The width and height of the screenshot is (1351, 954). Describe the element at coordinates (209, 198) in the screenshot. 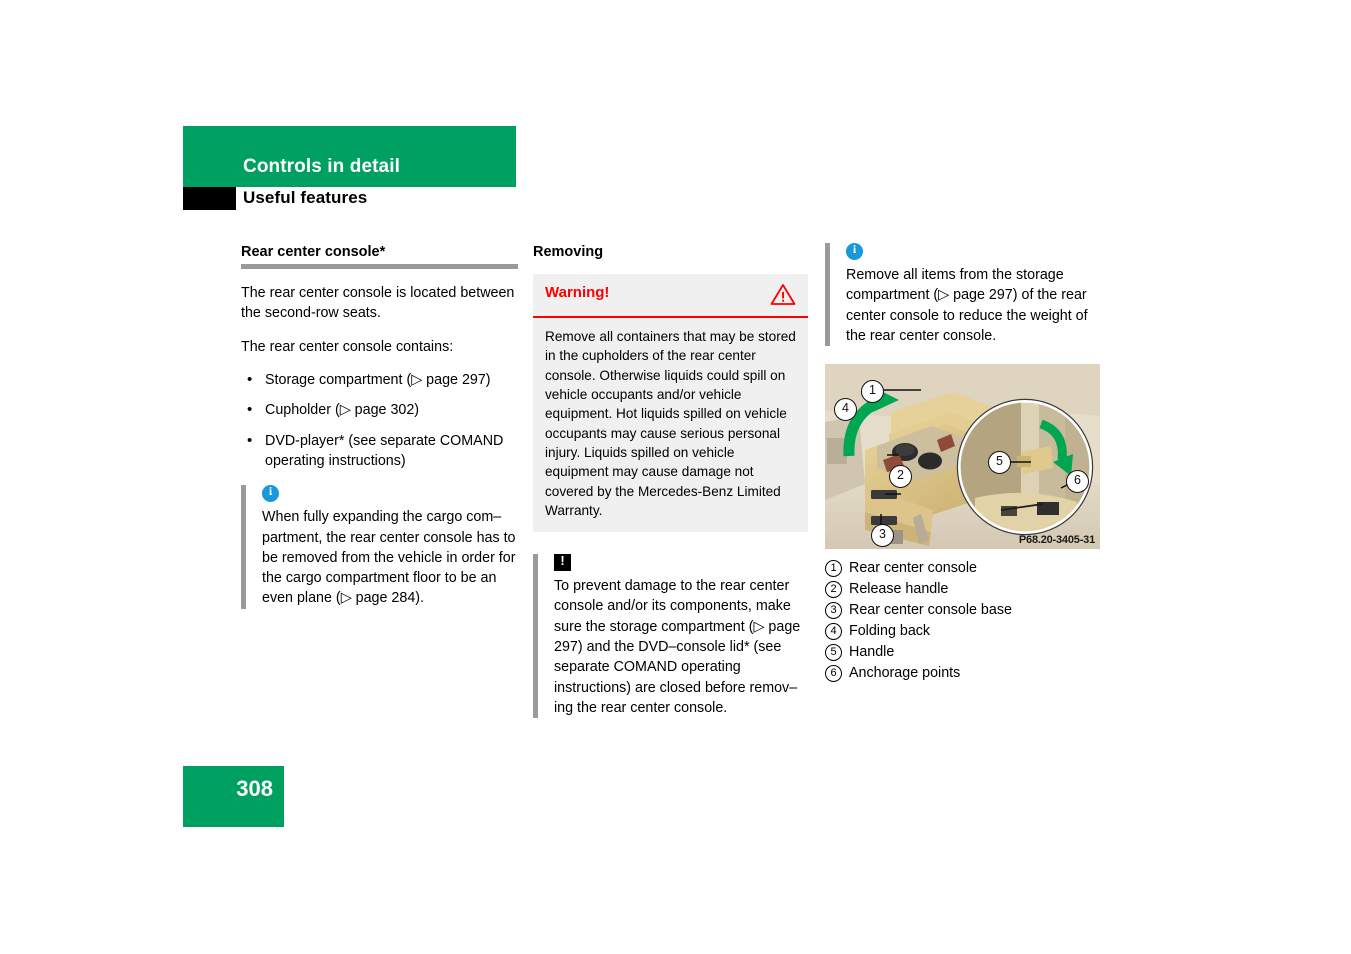

I see `header-black-marker` at that location.